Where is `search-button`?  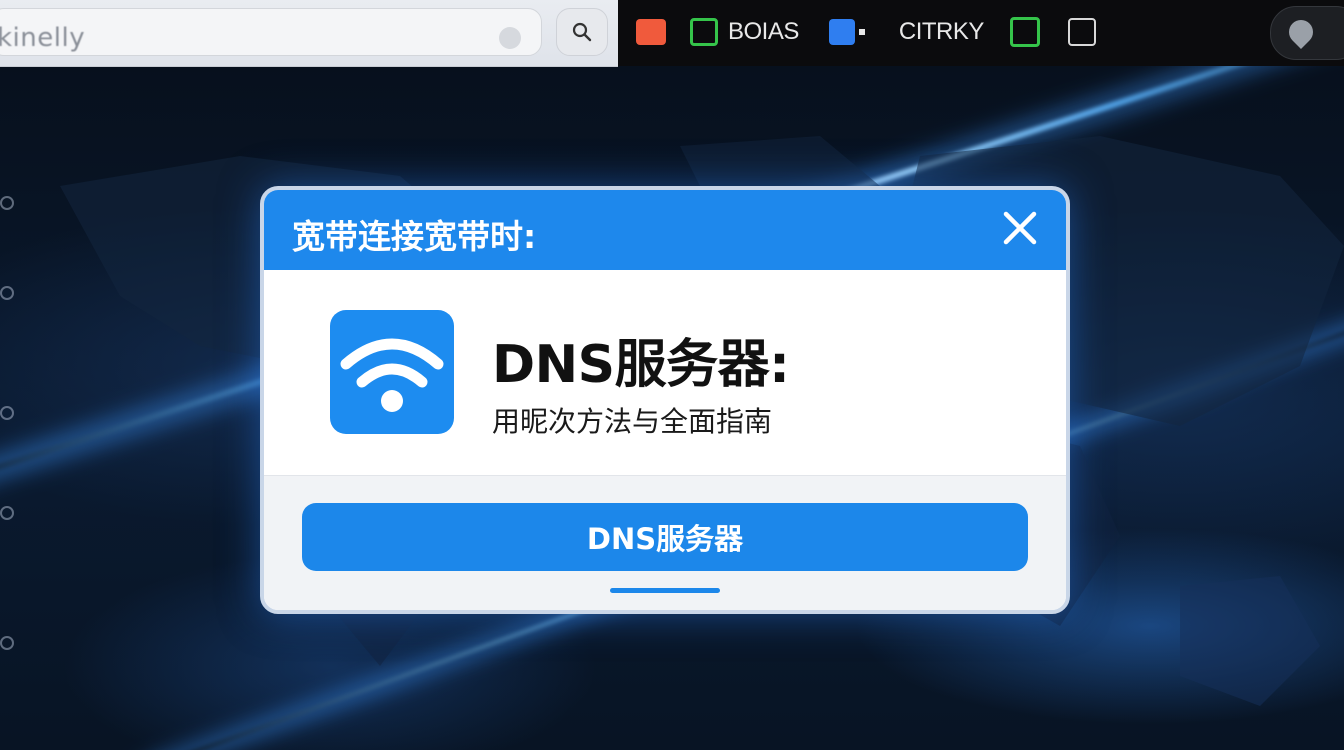
search-button is located at coordinates (582, 32).